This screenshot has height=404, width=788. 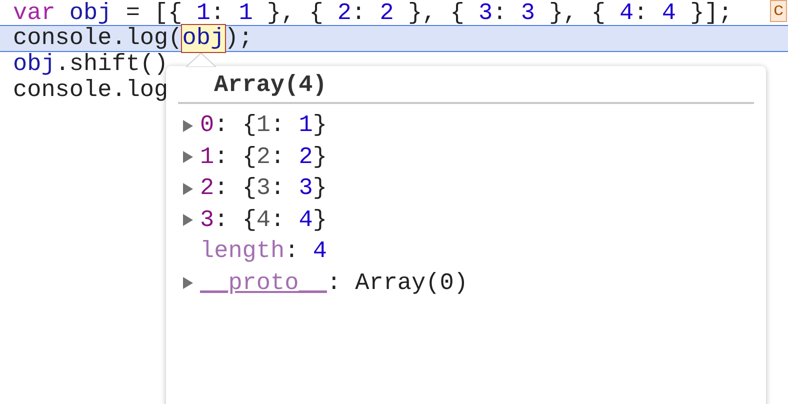 What do you see at coordinates (263, 157) in the screenshot?
I see `property-entry: 1: {2: 2}` at bounding box center [263, 157].